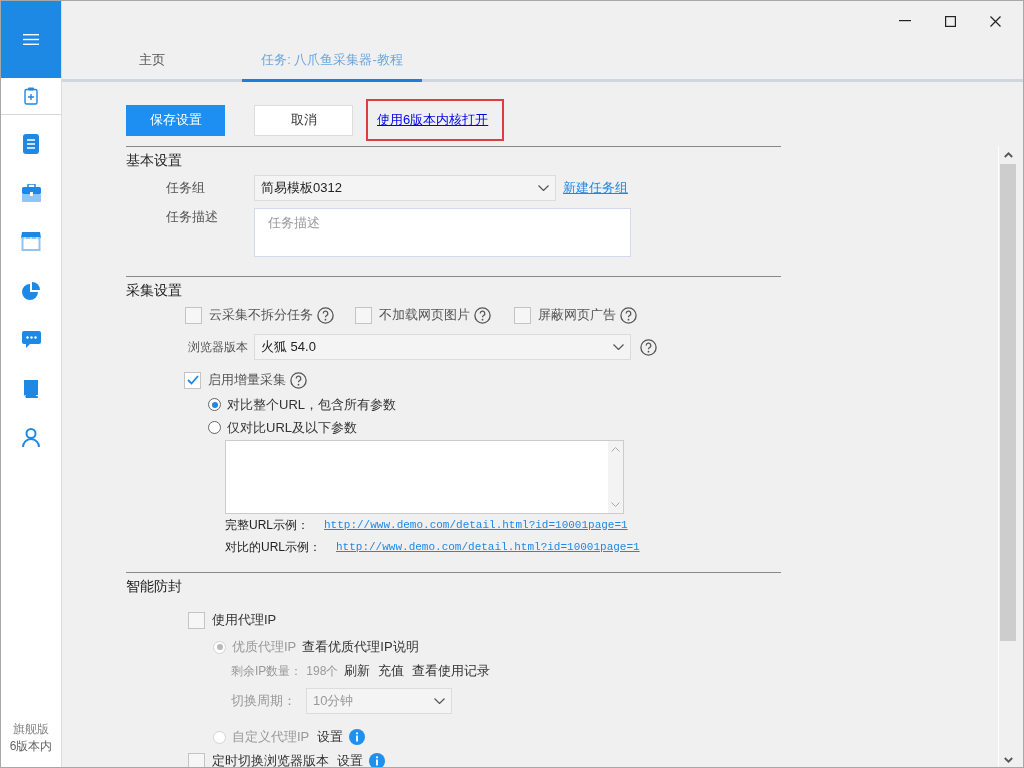  Describe the element at coordinates (218, 347) in the screenshot. I see `field-label: 浏览器版本` at that location.